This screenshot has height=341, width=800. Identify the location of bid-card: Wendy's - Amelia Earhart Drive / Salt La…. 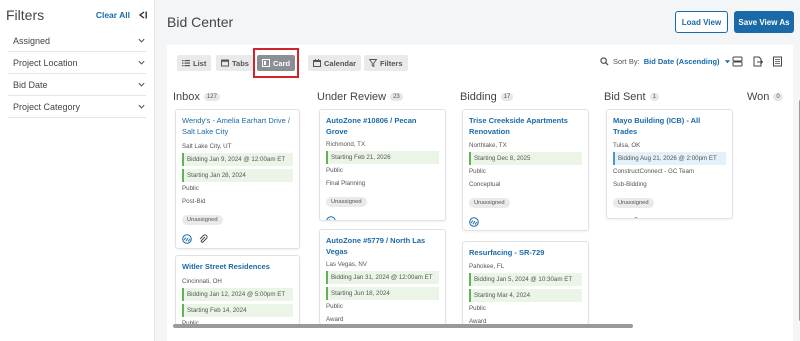
(237, 179).